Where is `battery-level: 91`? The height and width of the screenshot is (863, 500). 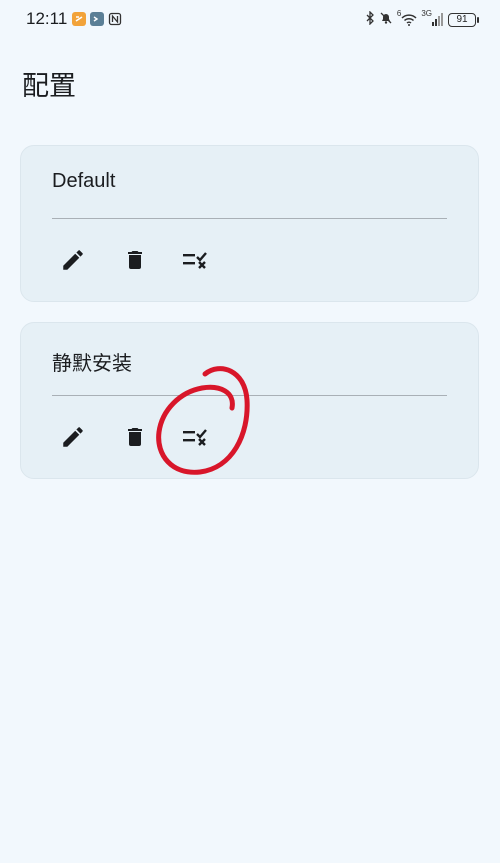 battery-level: 91 is located at coordinates (462, 19).